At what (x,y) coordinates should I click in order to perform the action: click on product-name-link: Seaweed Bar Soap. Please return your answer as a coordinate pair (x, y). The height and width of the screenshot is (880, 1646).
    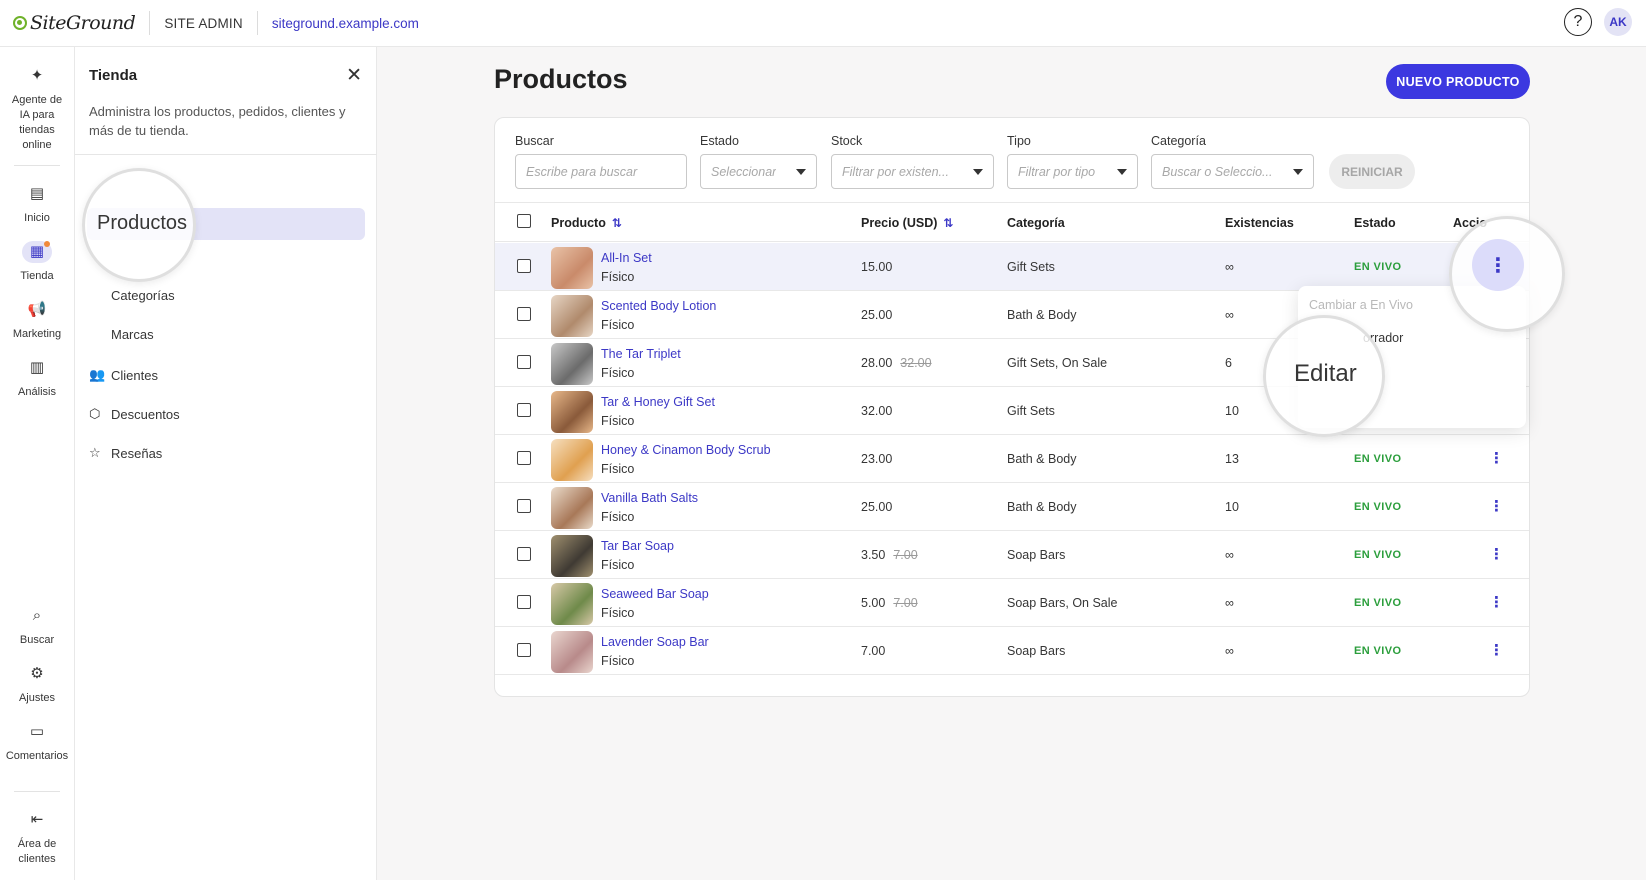
    Looking at the image, I should click on (655, 594).